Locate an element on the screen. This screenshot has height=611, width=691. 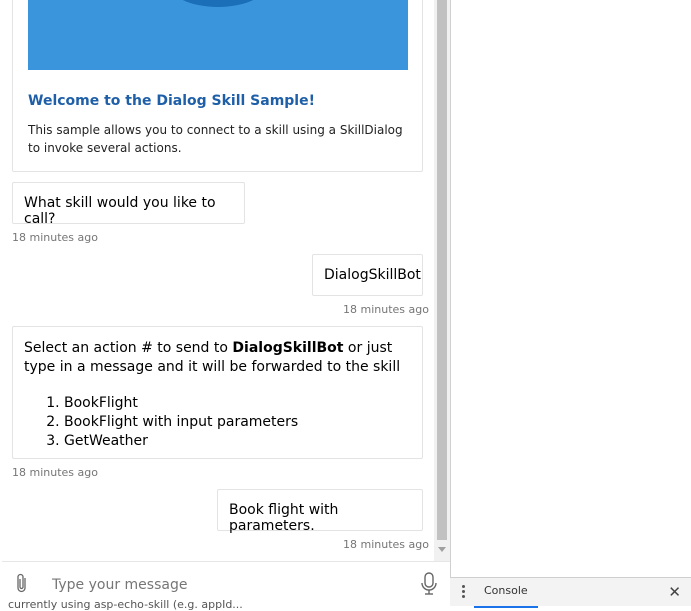
scrollbar-thumb is located at coordinates (442, 270).